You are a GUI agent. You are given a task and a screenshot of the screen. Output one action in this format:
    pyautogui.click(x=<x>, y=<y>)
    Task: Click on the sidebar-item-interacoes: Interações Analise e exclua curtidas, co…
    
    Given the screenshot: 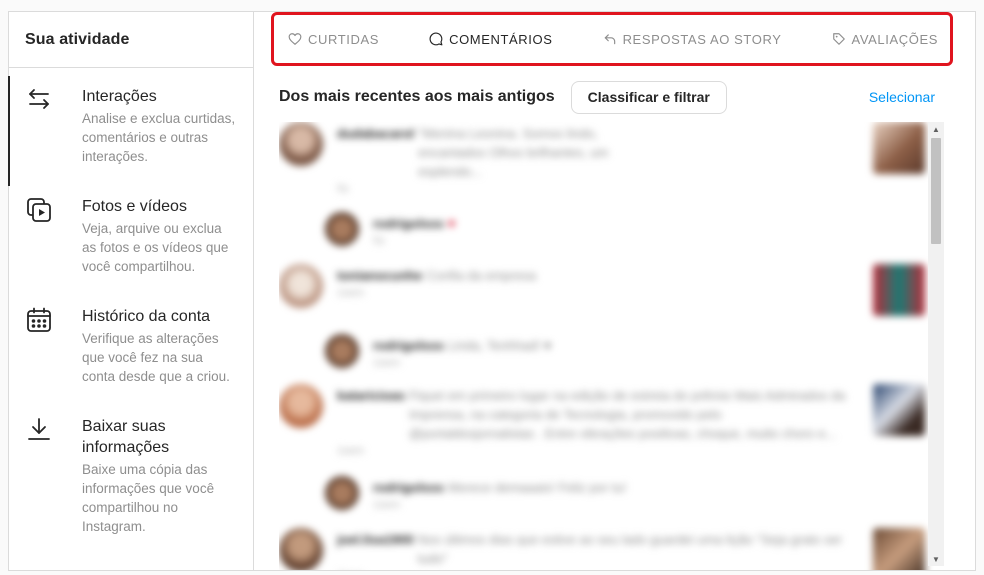 What is the action you would take?
    pyautogui.click(x=130, y=131)
    